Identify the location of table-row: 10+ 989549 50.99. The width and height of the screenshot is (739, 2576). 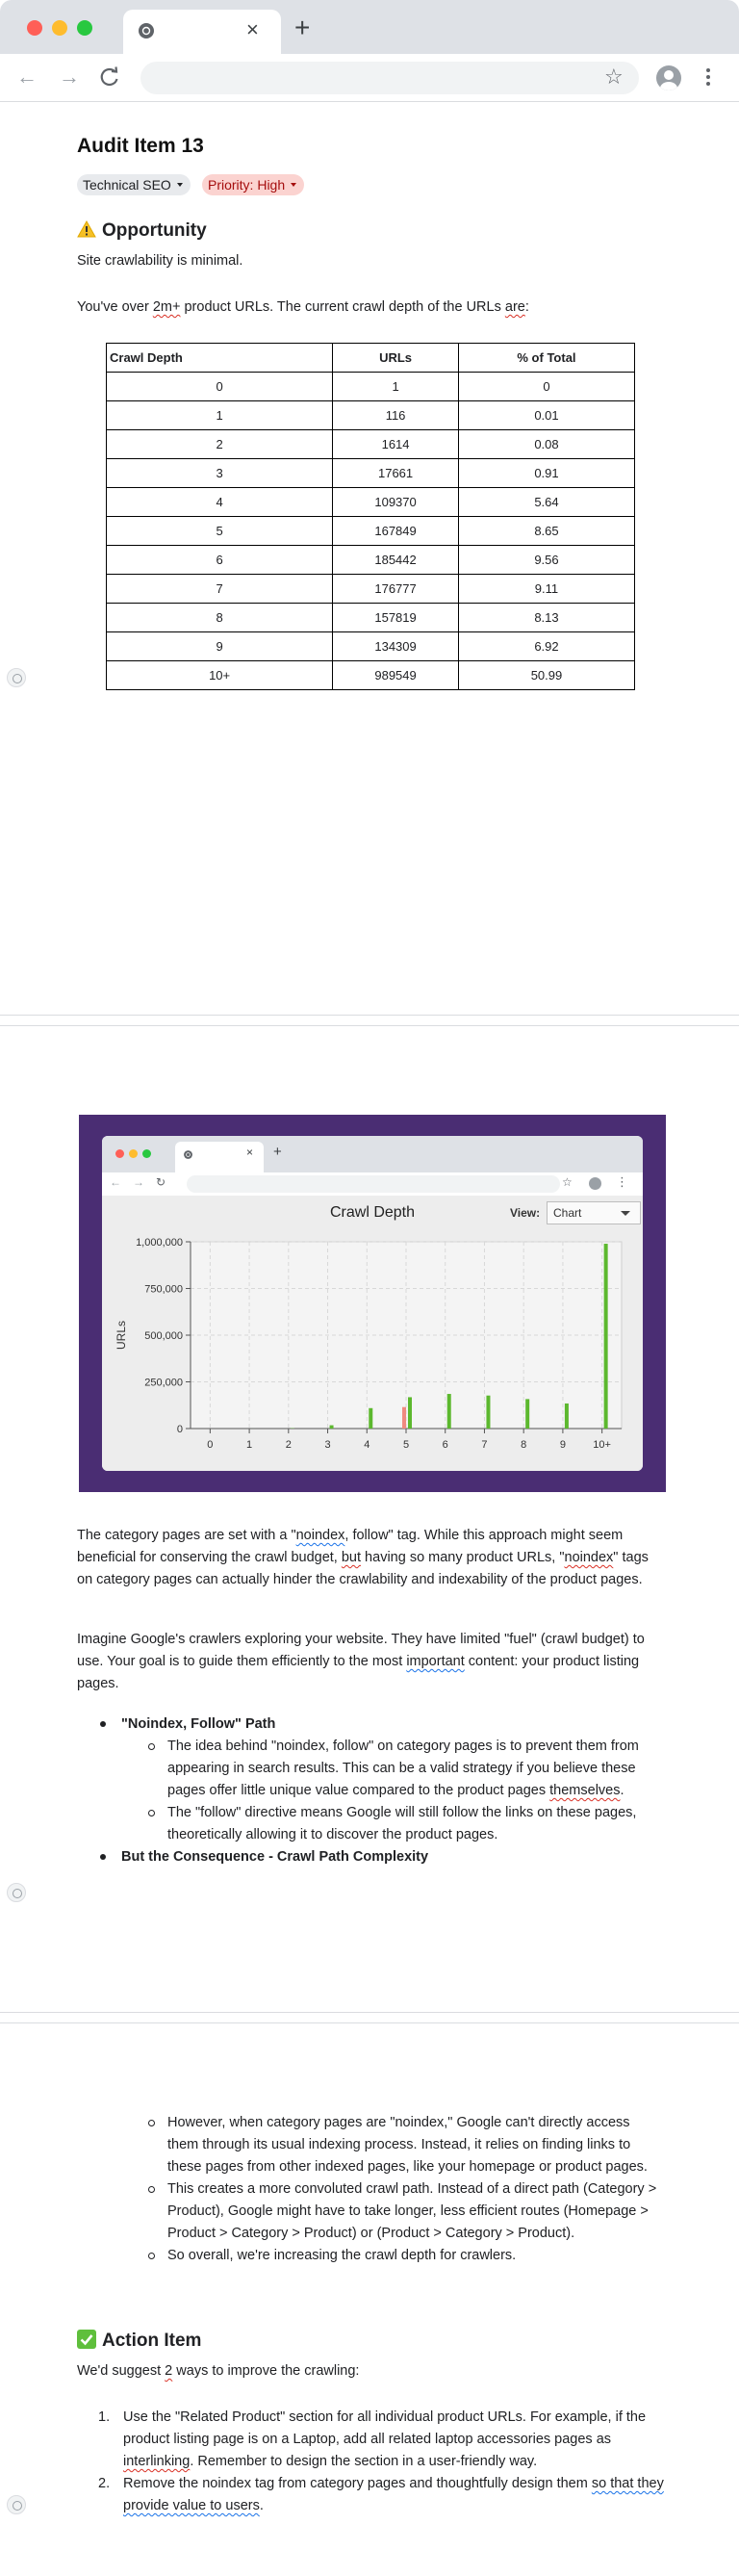
(370, 675).